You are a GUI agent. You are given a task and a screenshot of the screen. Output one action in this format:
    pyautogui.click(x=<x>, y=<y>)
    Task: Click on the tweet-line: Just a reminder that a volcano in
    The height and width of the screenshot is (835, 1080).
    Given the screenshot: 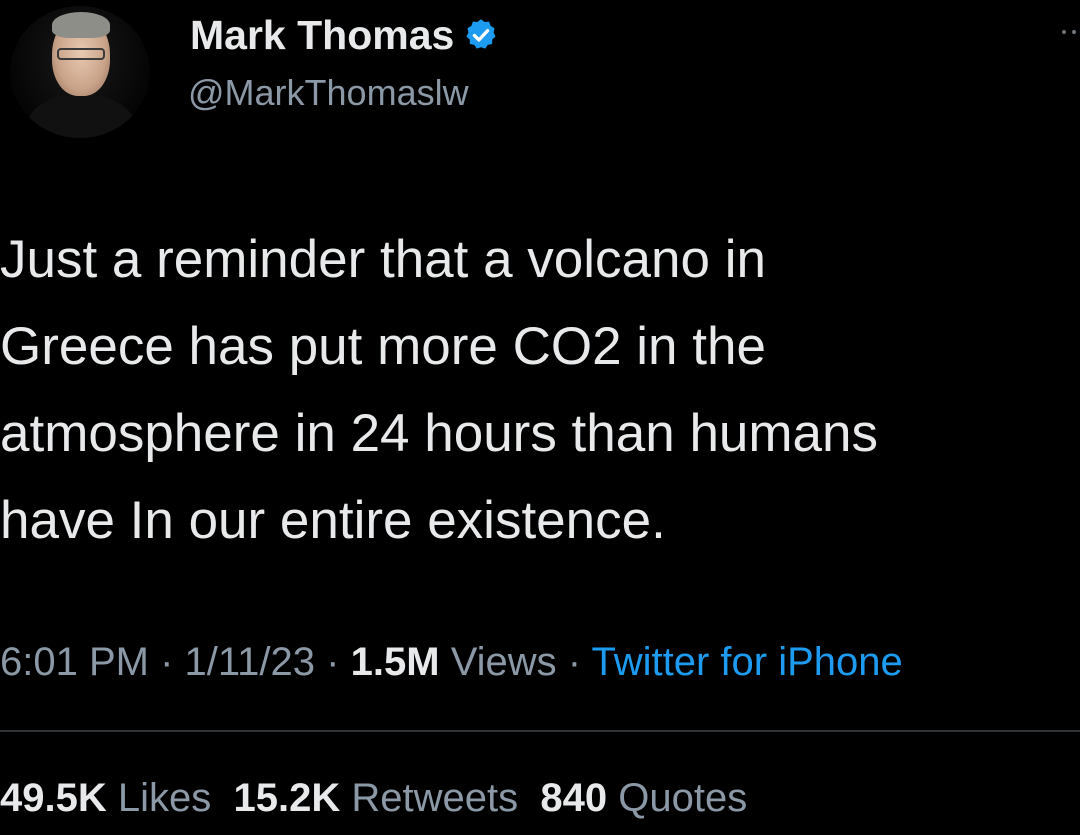 What is the action you would take?
    pyautogui.click(x=383, y=259)
    